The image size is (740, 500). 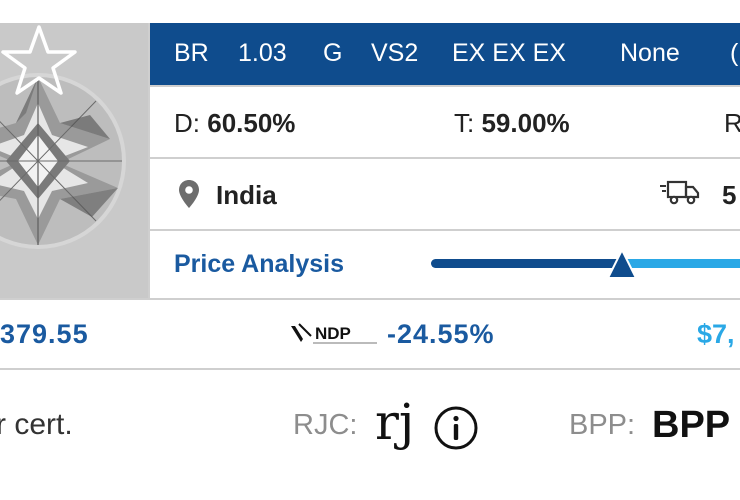 What do you see at coordinates (732, 123) in the screenshot?
I see `measurement-overflow: R` at bounding box center [732, 123].